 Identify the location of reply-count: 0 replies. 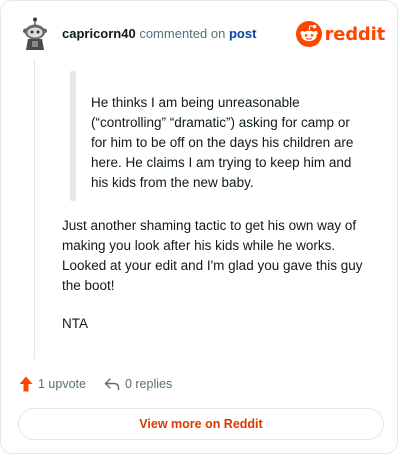
(148, 384).